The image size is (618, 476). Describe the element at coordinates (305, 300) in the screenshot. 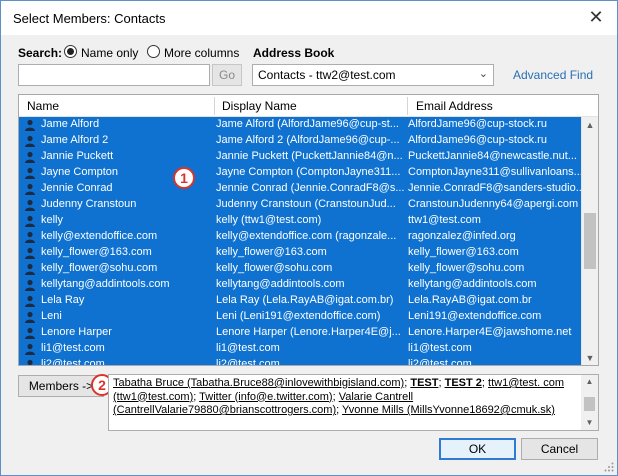

I see `cell-display-name: Lela Ray (Lela.RayAB@igat.com.br)` at that location.